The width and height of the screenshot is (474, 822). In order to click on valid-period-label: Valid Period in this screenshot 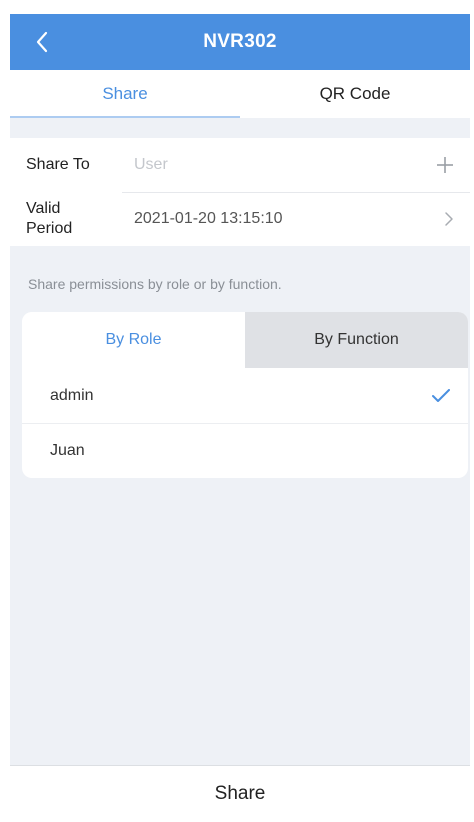, I will do `click(49, 218)`.